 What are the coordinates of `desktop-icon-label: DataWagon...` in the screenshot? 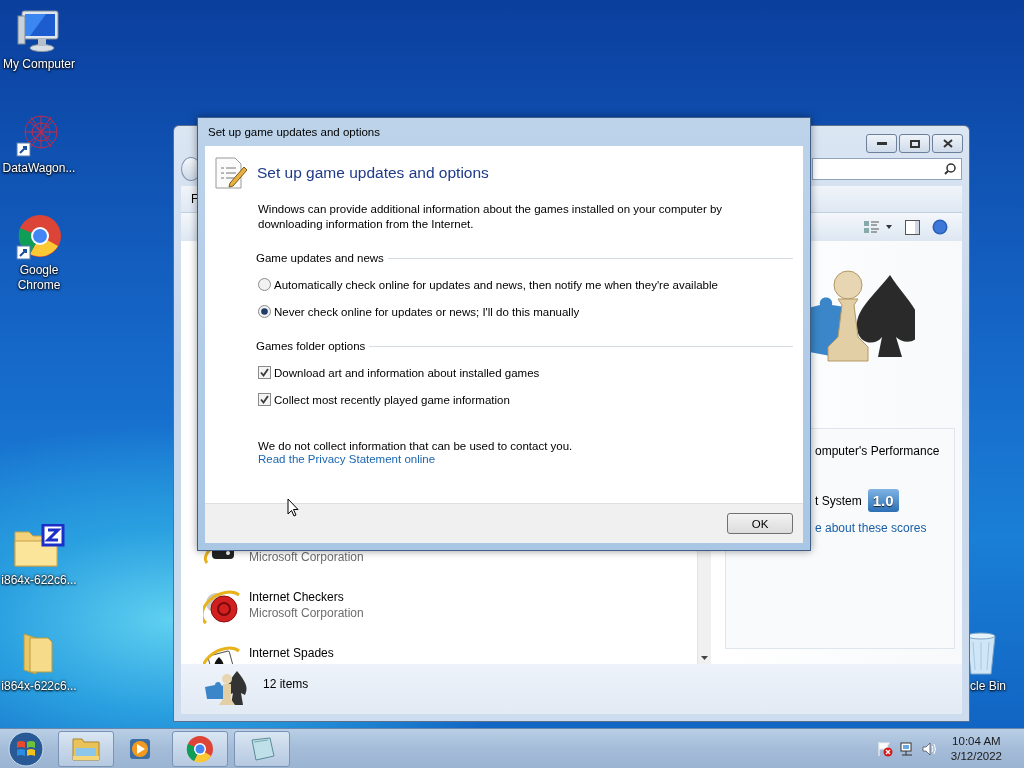 It's located at (39, 168).